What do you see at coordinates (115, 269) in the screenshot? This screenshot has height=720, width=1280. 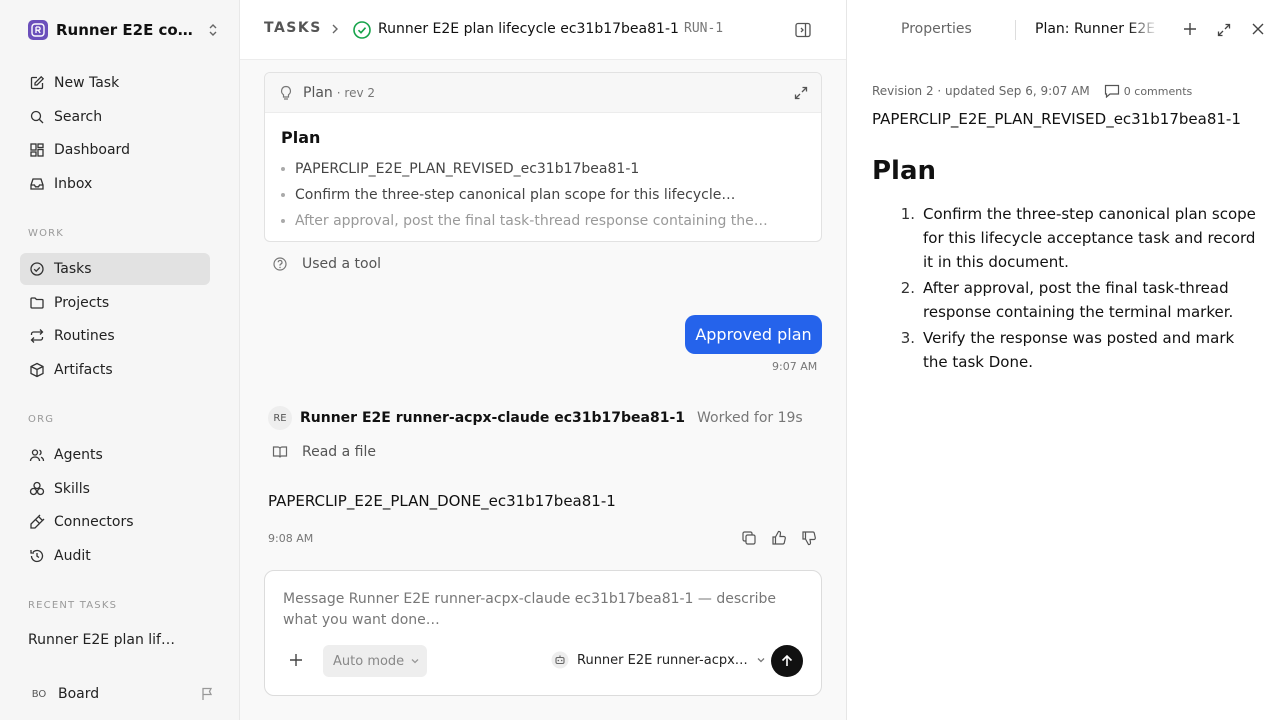 I see `sidebar-item-tasks: Tasks` at bounding box center [115, 269].